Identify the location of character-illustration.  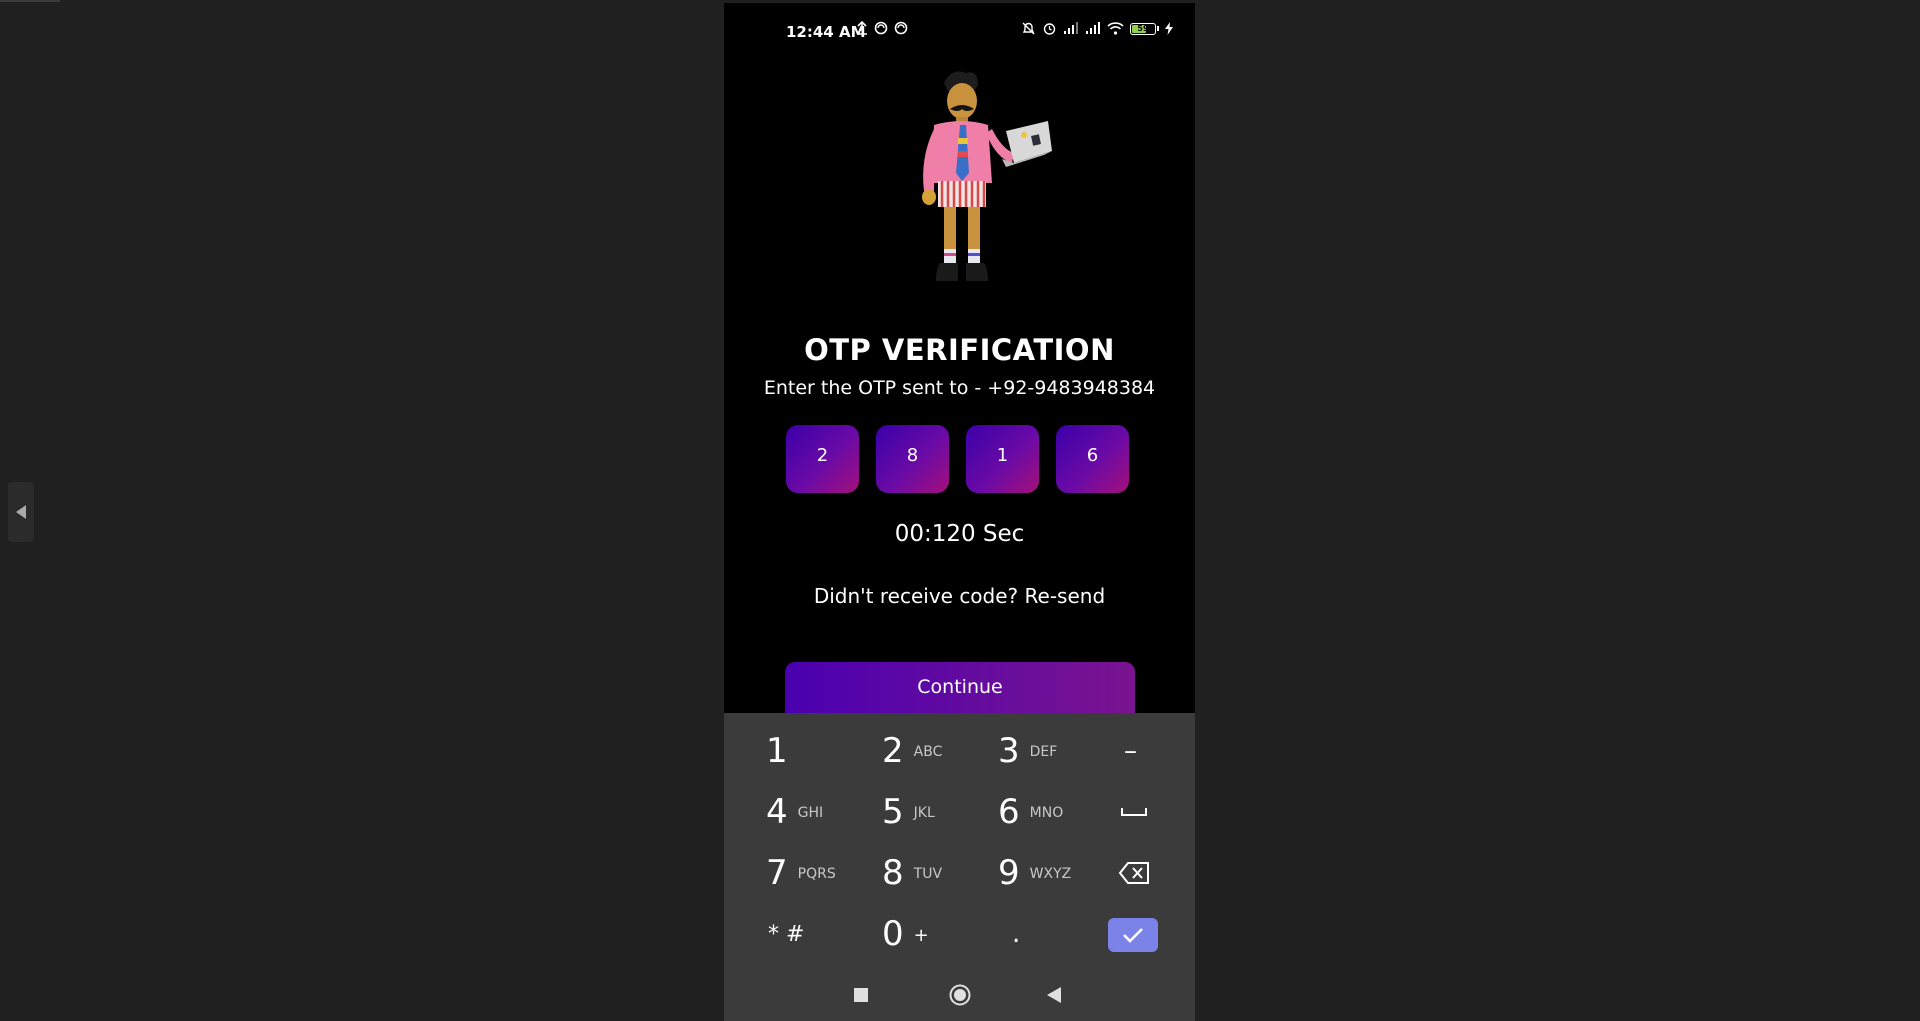
(987, 176).